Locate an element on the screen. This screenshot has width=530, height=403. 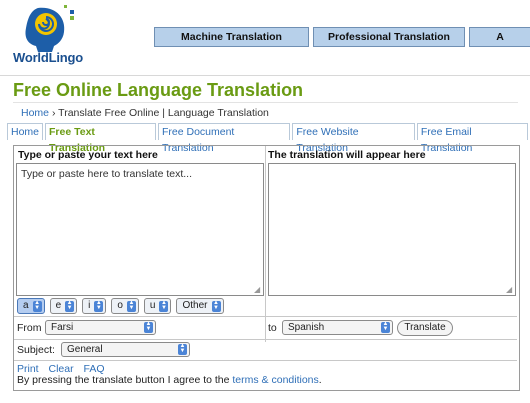
char-o-select: o ▲ ▼ is located at coordinates (125, 306).